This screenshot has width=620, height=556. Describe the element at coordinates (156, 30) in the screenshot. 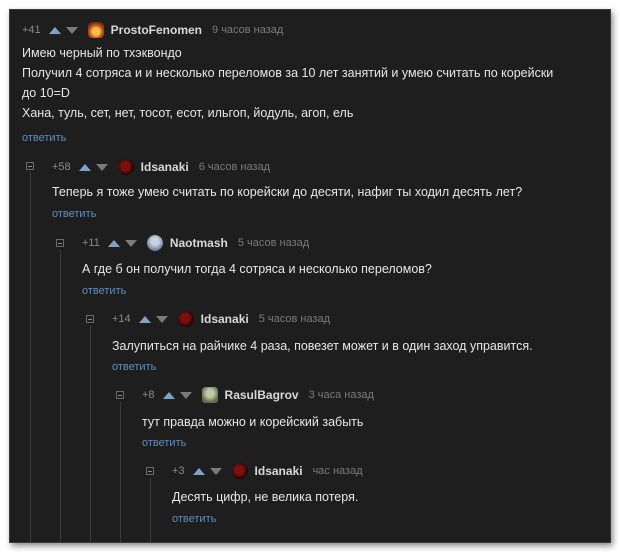

I see `comment-author: ProstoFenomen` at that location.